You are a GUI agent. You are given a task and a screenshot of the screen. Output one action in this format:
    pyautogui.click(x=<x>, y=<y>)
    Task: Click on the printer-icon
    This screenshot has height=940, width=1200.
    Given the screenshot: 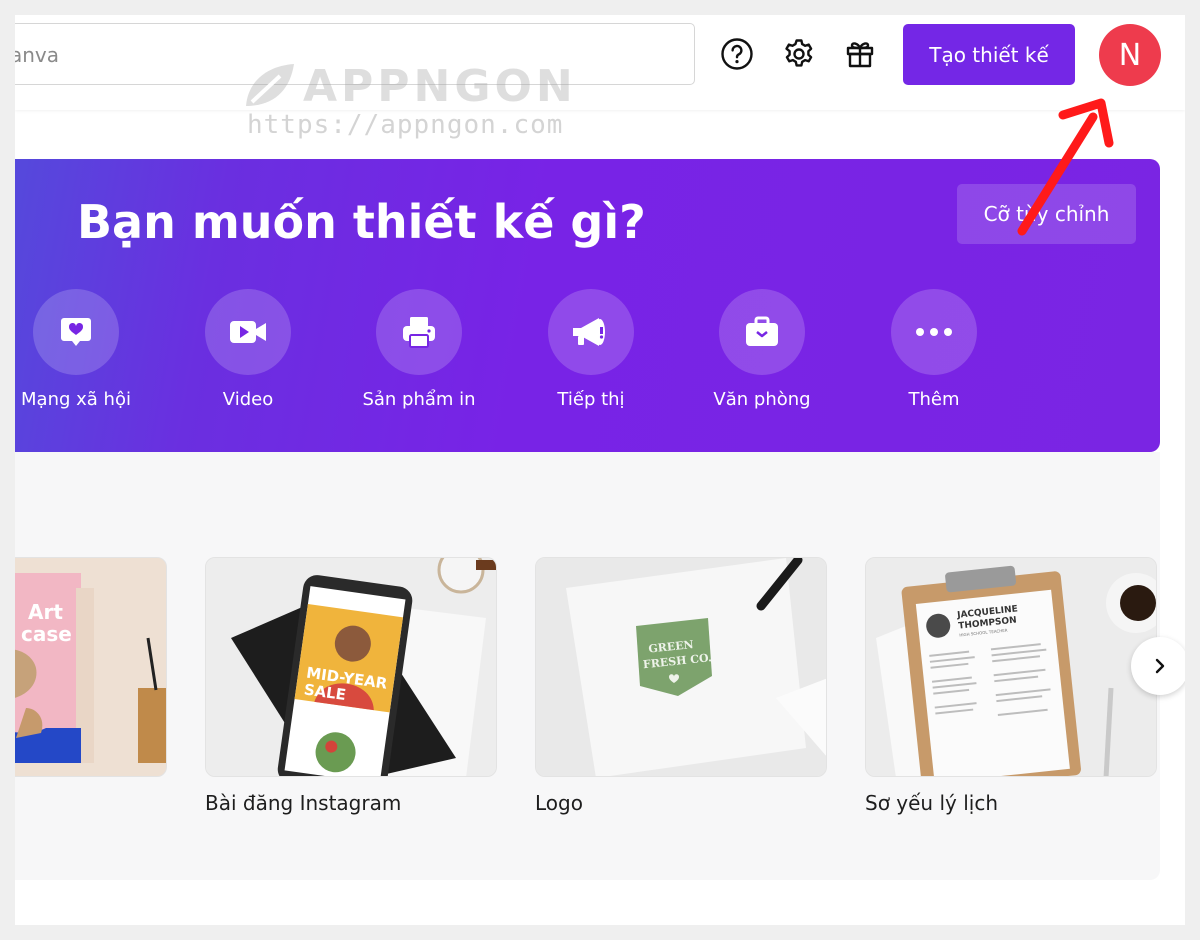 What is the action you would take?
    pyautogui.click(x=419, y=332)
    